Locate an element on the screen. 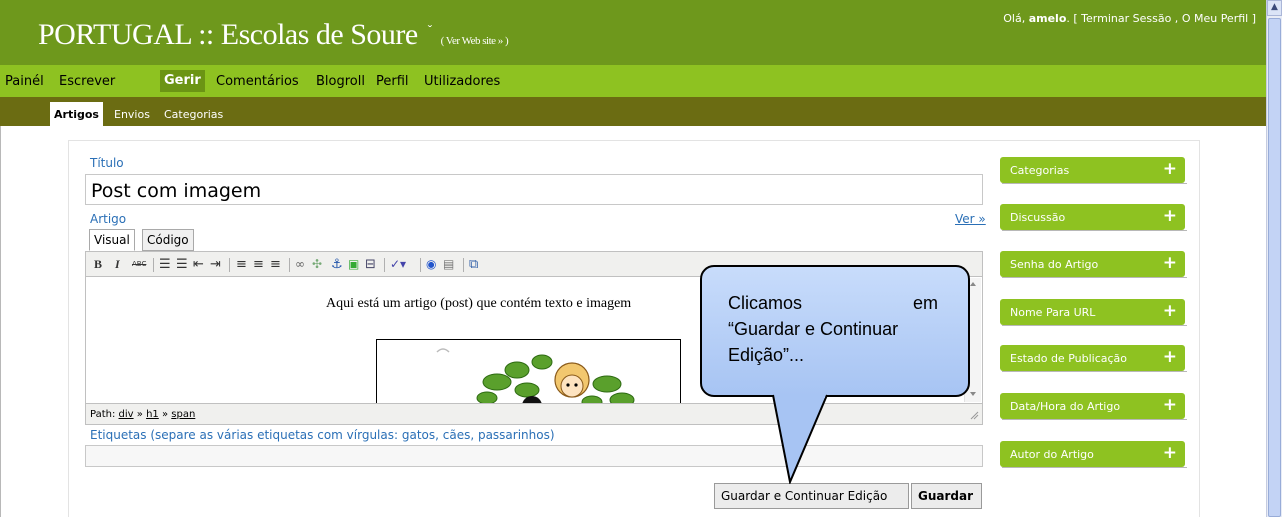 Image resolution: width=1282 pixels, height=517 pixels. sidebar-box-autor: Autor do Artigo + is located at coordinates (1092, 454).